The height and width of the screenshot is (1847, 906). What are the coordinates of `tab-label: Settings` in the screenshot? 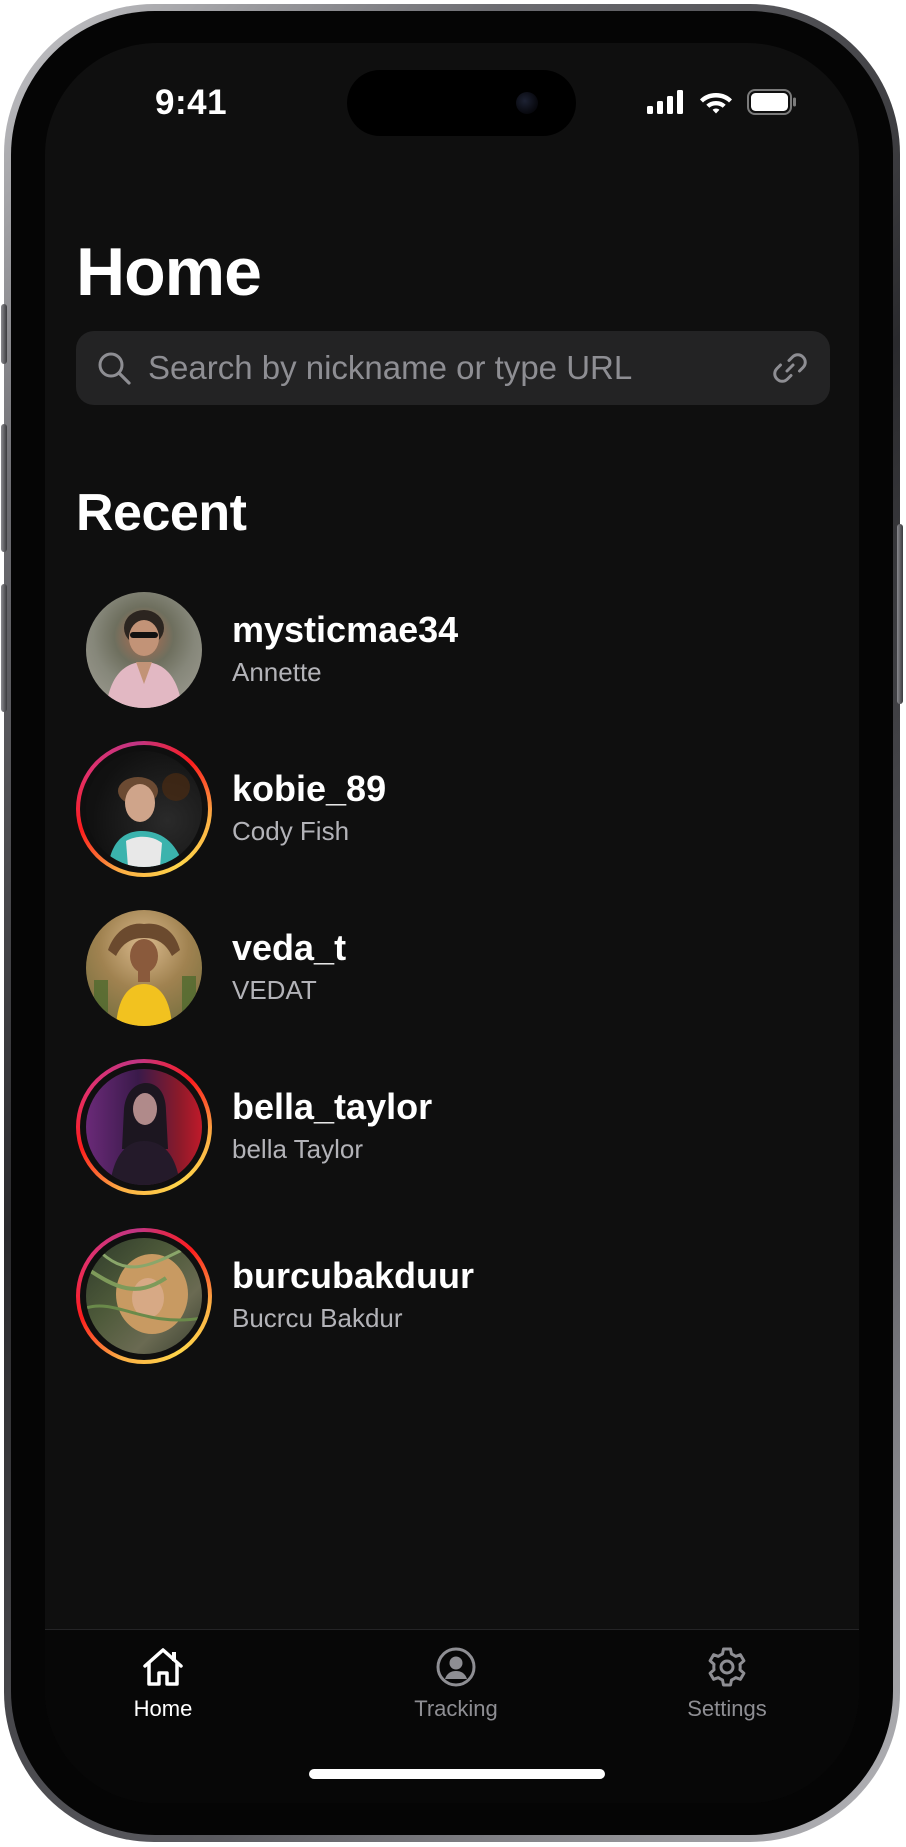 It's located at (727, 1708).